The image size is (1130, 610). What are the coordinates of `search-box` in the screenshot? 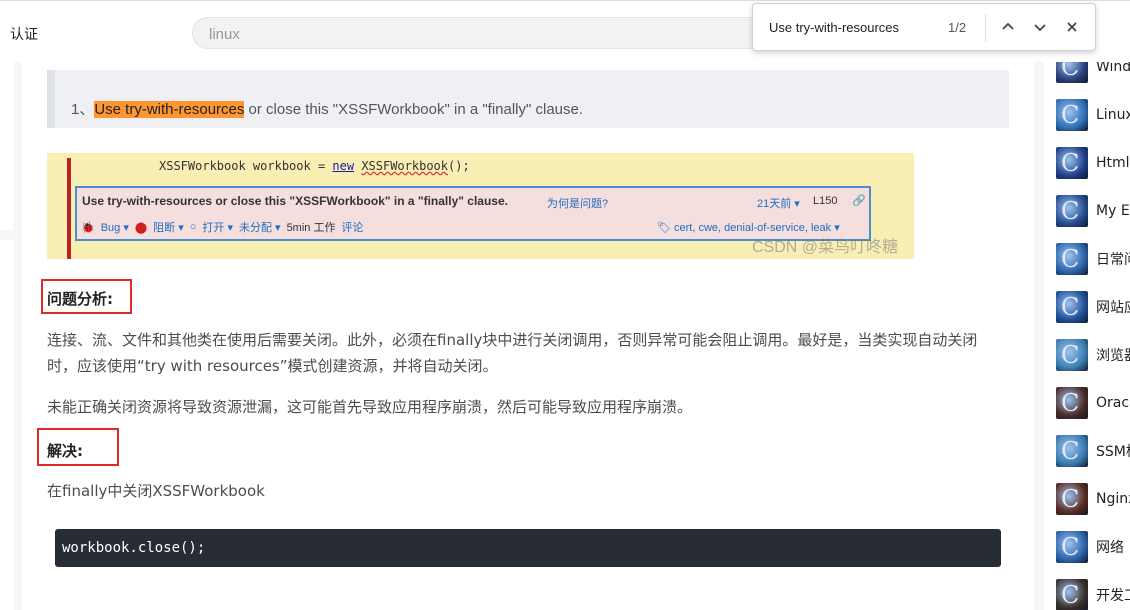 It's located at (512, 33).